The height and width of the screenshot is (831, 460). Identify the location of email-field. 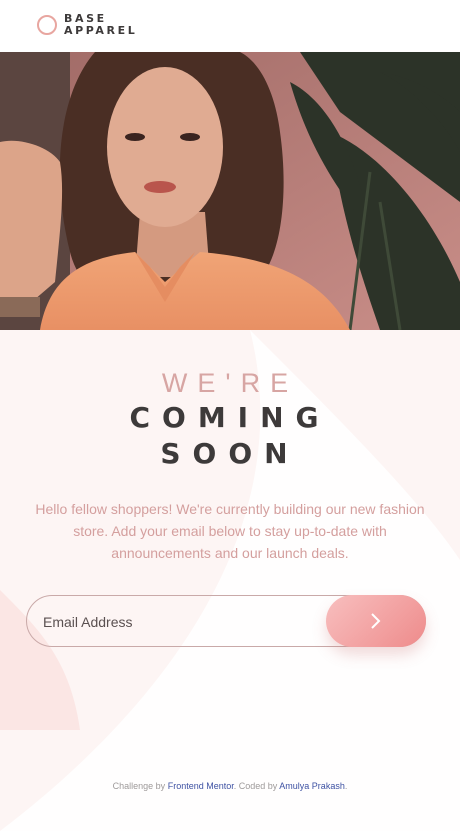
(178, 622).